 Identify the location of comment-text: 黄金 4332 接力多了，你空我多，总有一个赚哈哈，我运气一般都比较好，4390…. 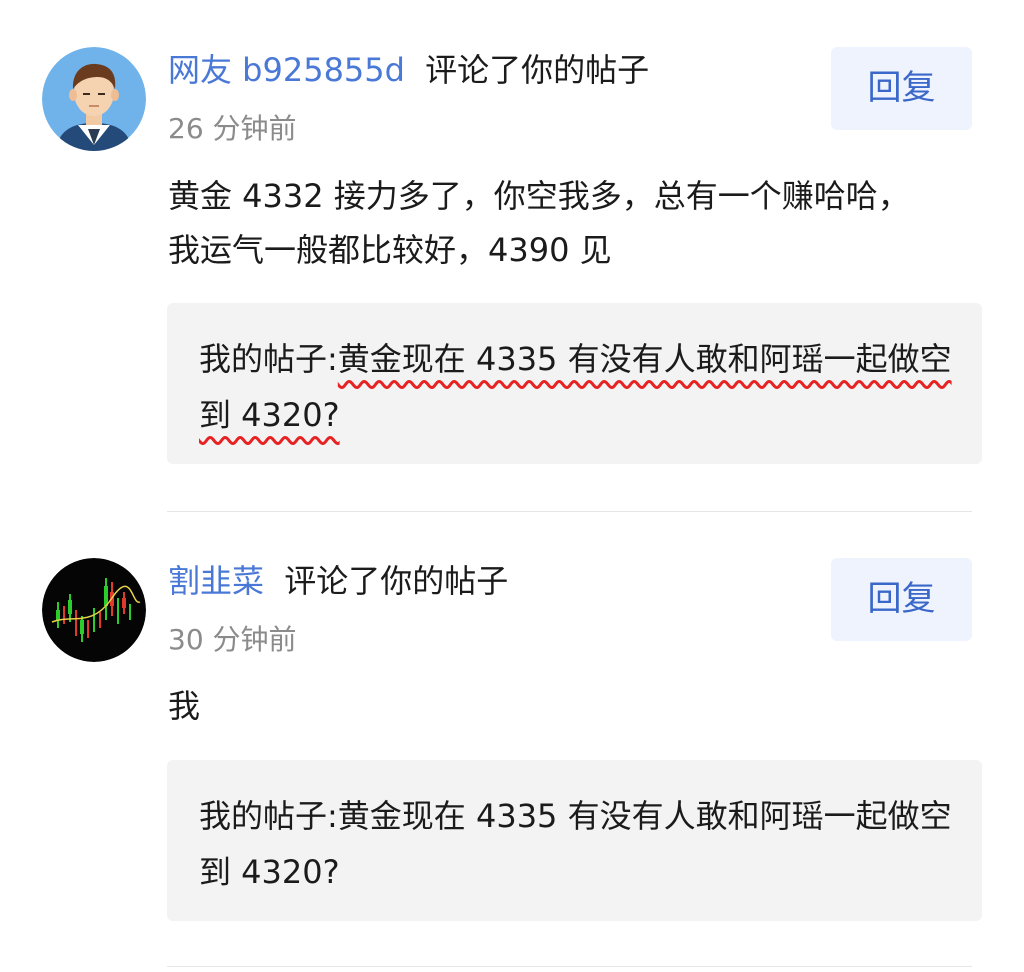
(539, 223).